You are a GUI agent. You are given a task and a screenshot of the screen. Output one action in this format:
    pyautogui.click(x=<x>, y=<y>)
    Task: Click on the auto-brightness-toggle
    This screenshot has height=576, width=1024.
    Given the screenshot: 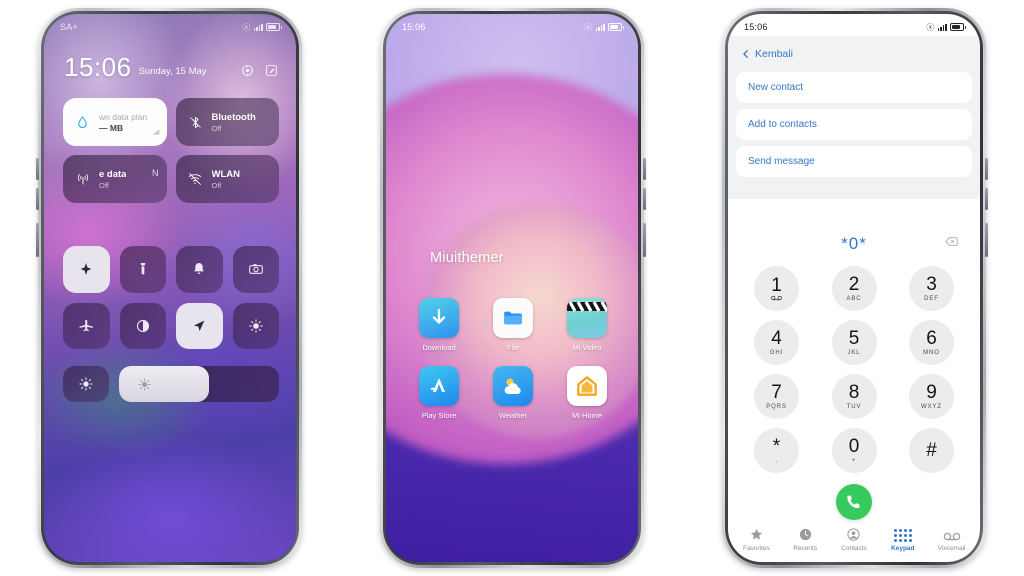 What is the action you would take?
    pyautogui.click(x=86, y=269)
    